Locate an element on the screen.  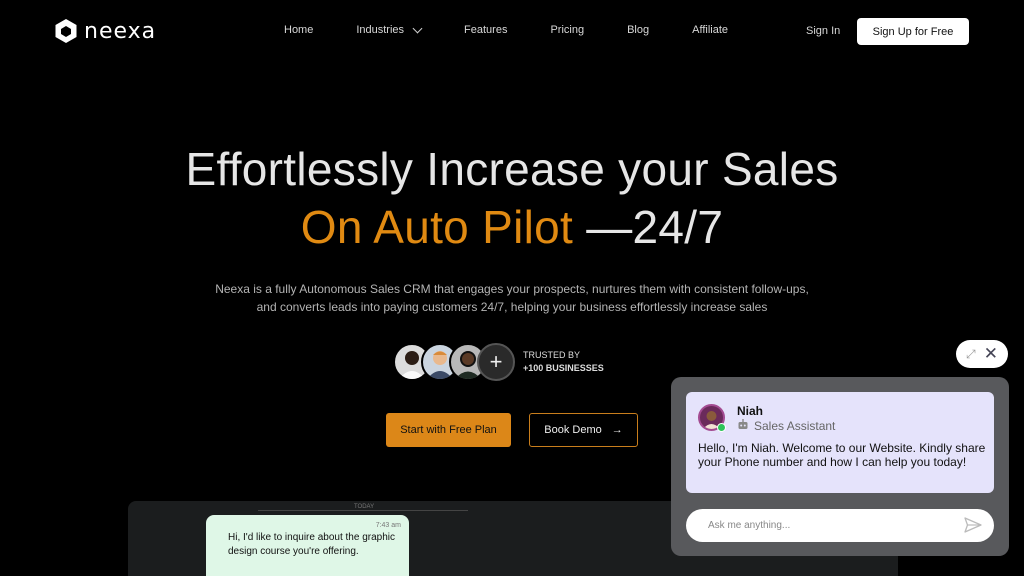
more-customers-icon: + is located at coordinates (496, 362).